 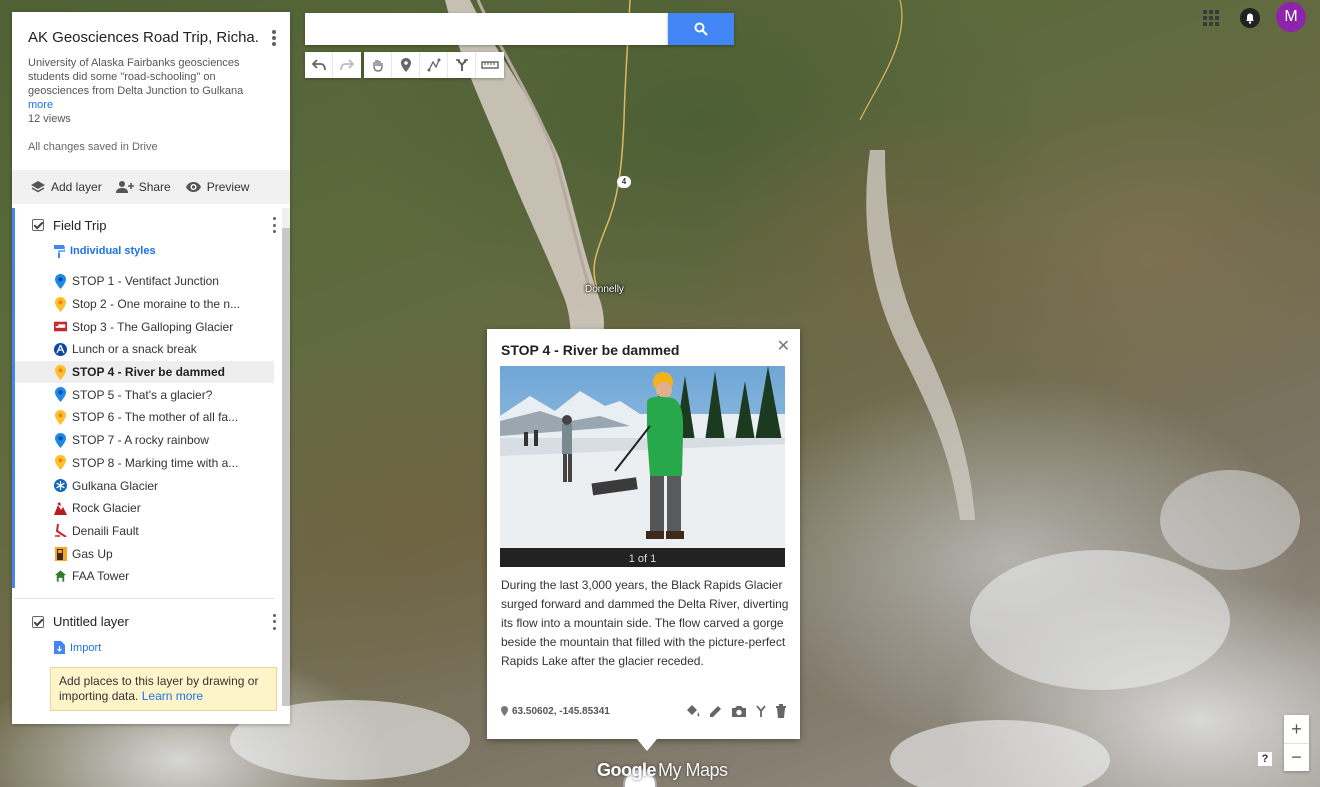 I want to click on feature-faa-tower: FAA Tower, so click(x=144, y=576).